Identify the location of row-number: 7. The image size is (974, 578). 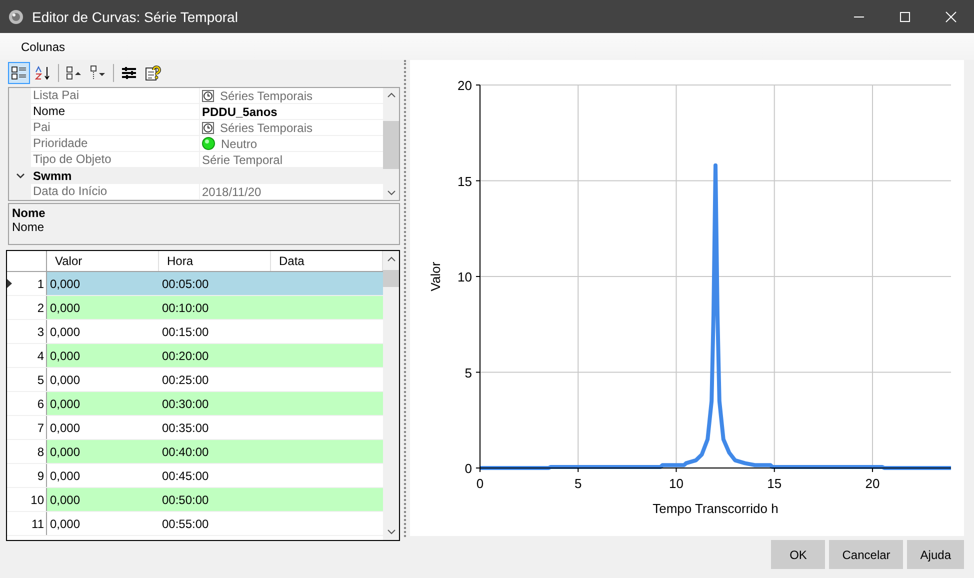
(40, 427).